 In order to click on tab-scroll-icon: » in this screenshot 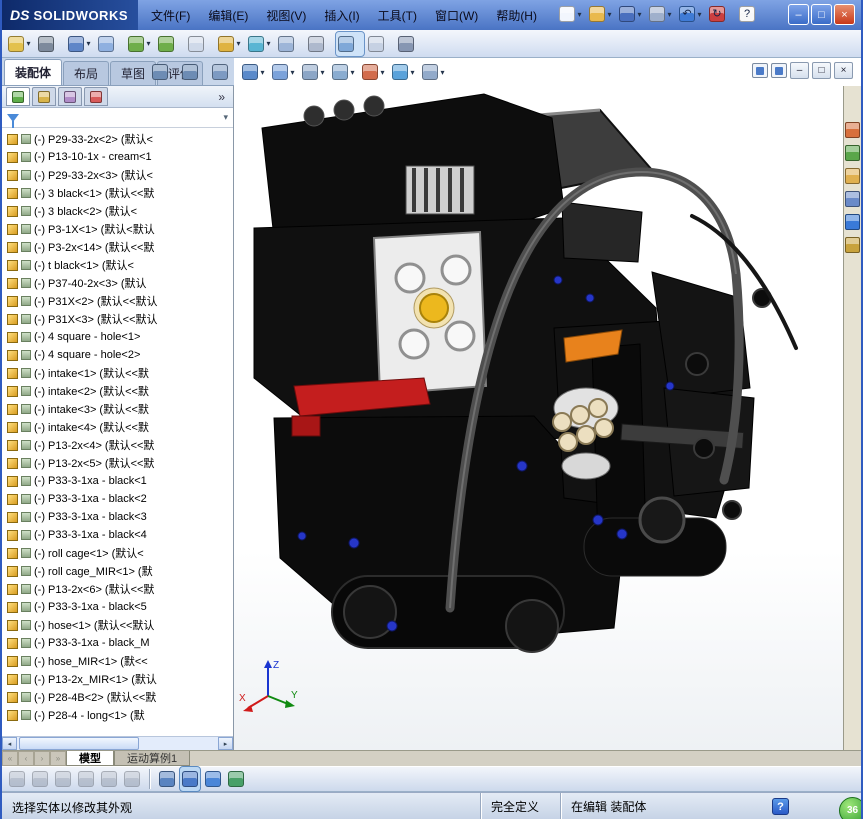, I will do `click(58, 758)`.